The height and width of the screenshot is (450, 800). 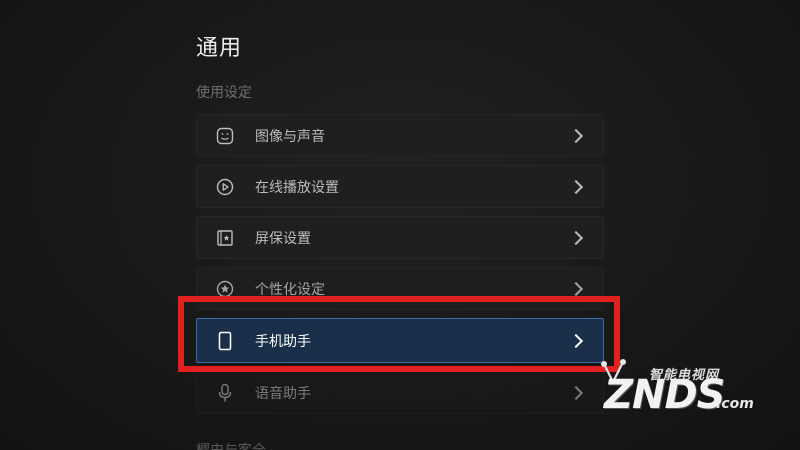 What do you see at coordinates (735, 404) in the screenshot?
I see `watermark-domain: .com` at bounding box center [735, 404].